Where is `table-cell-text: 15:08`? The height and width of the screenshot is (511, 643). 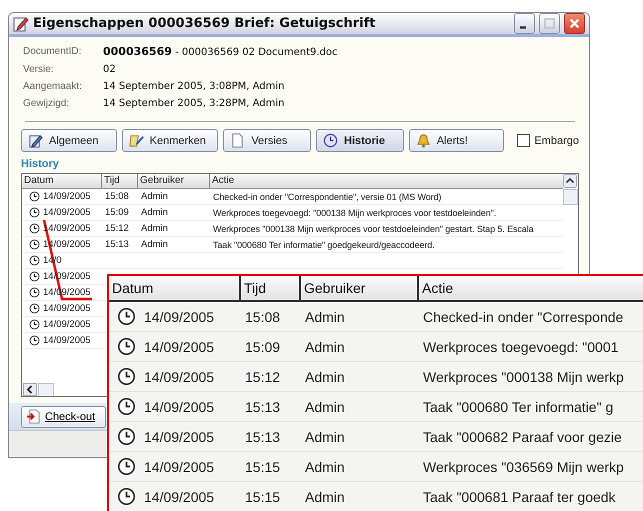
table-cell-text: 15:08 is located at coordinates (263, 316).